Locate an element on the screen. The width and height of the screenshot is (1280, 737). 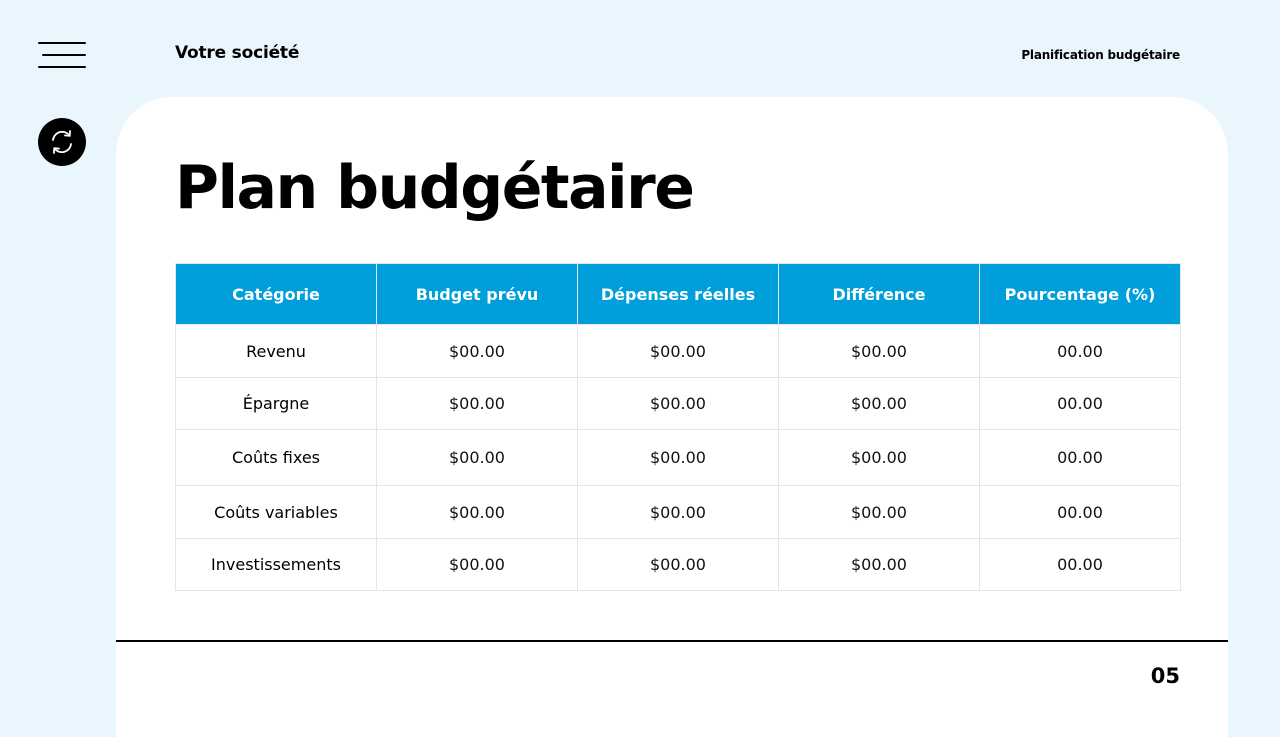
refresh-button is located at coordinates (62, 142).